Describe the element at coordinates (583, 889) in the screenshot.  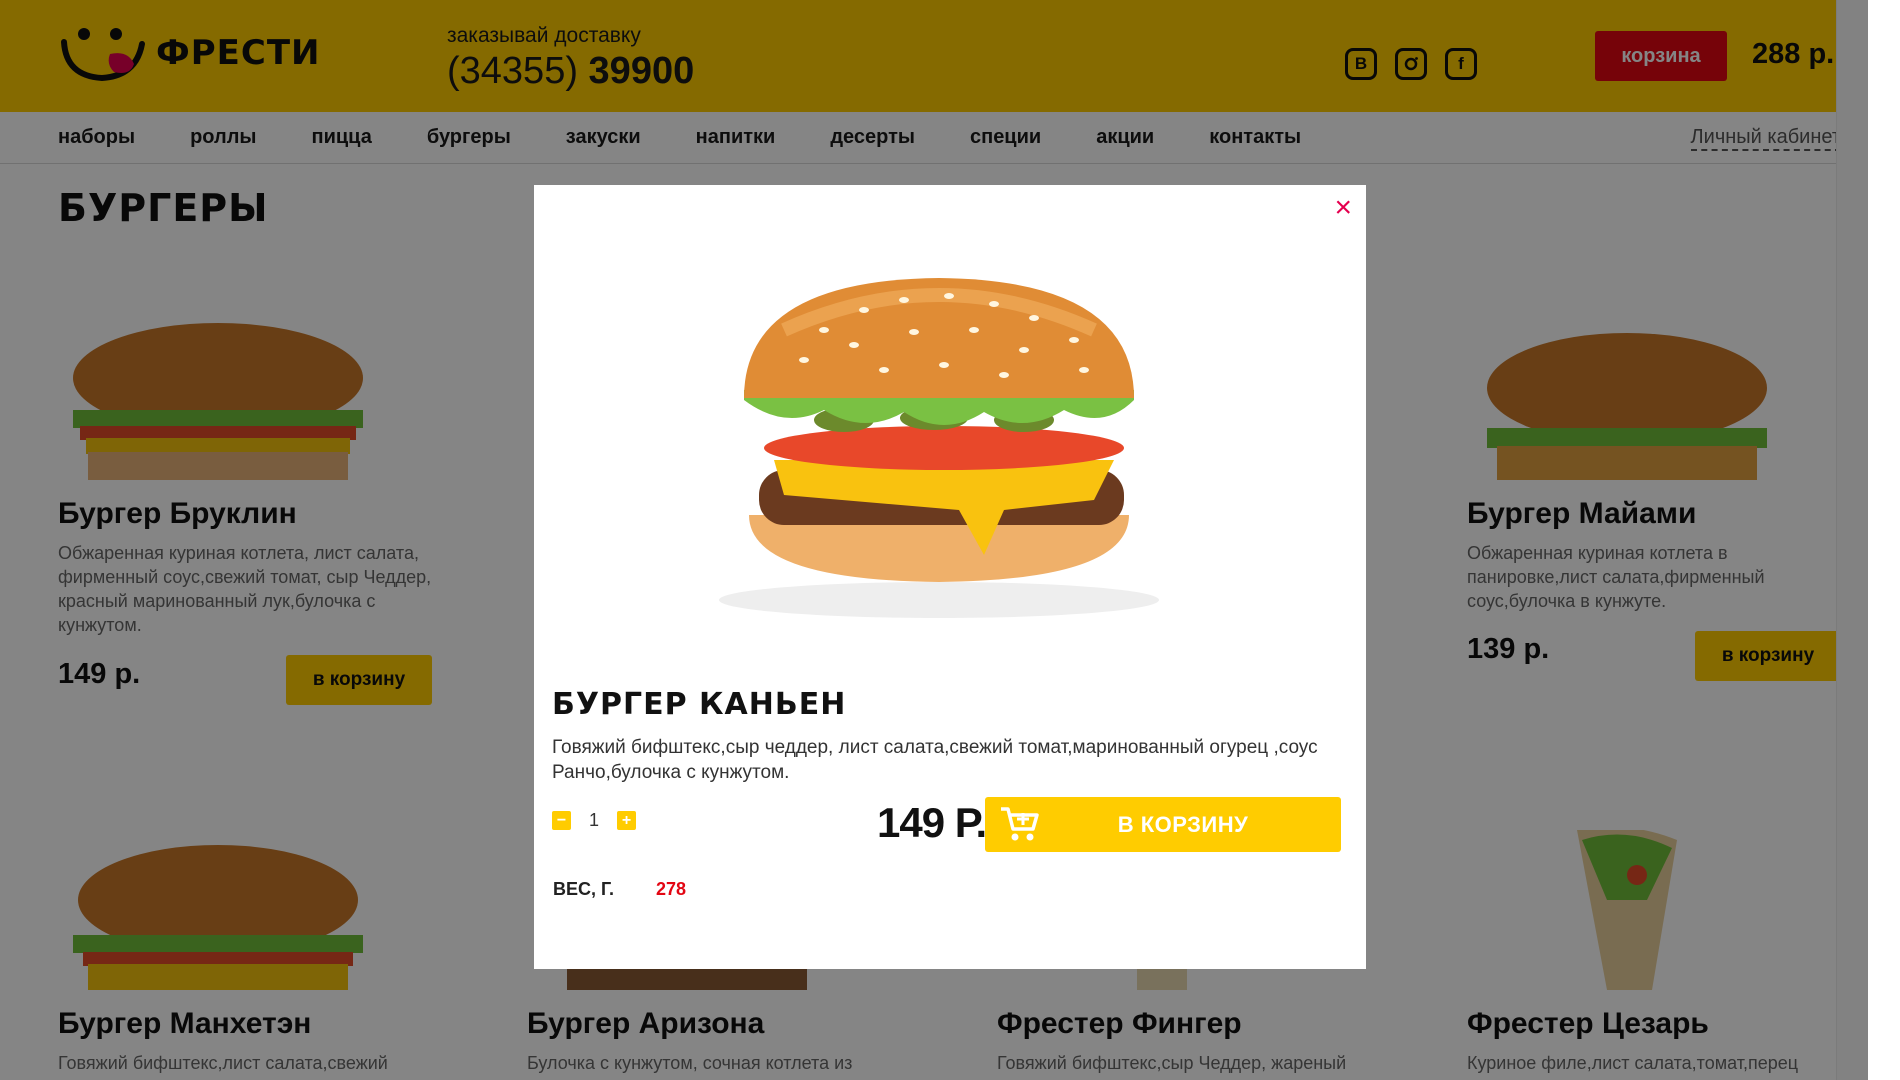
I see `weight-label: ВЕС, Г.` at that location.